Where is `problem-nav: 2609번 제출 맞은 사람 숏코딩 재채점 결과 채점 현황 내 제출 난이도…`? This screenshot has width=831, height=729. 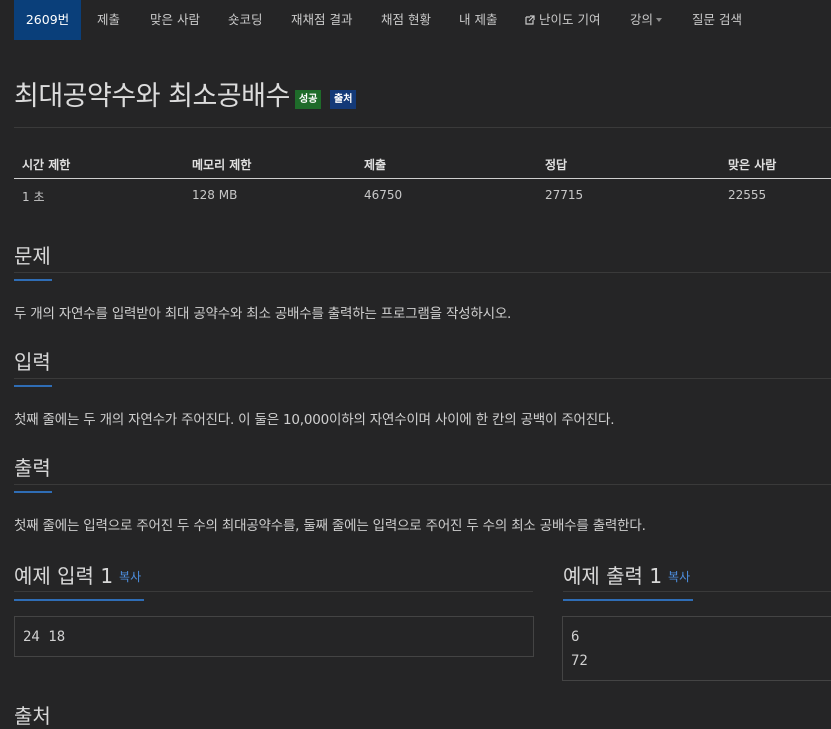
problem-nav: 2609번 제출 맞은 사람 숏코딩 재채점 결과 채점 현황 내 제출 난이도… is located at coordinates (415, 20).